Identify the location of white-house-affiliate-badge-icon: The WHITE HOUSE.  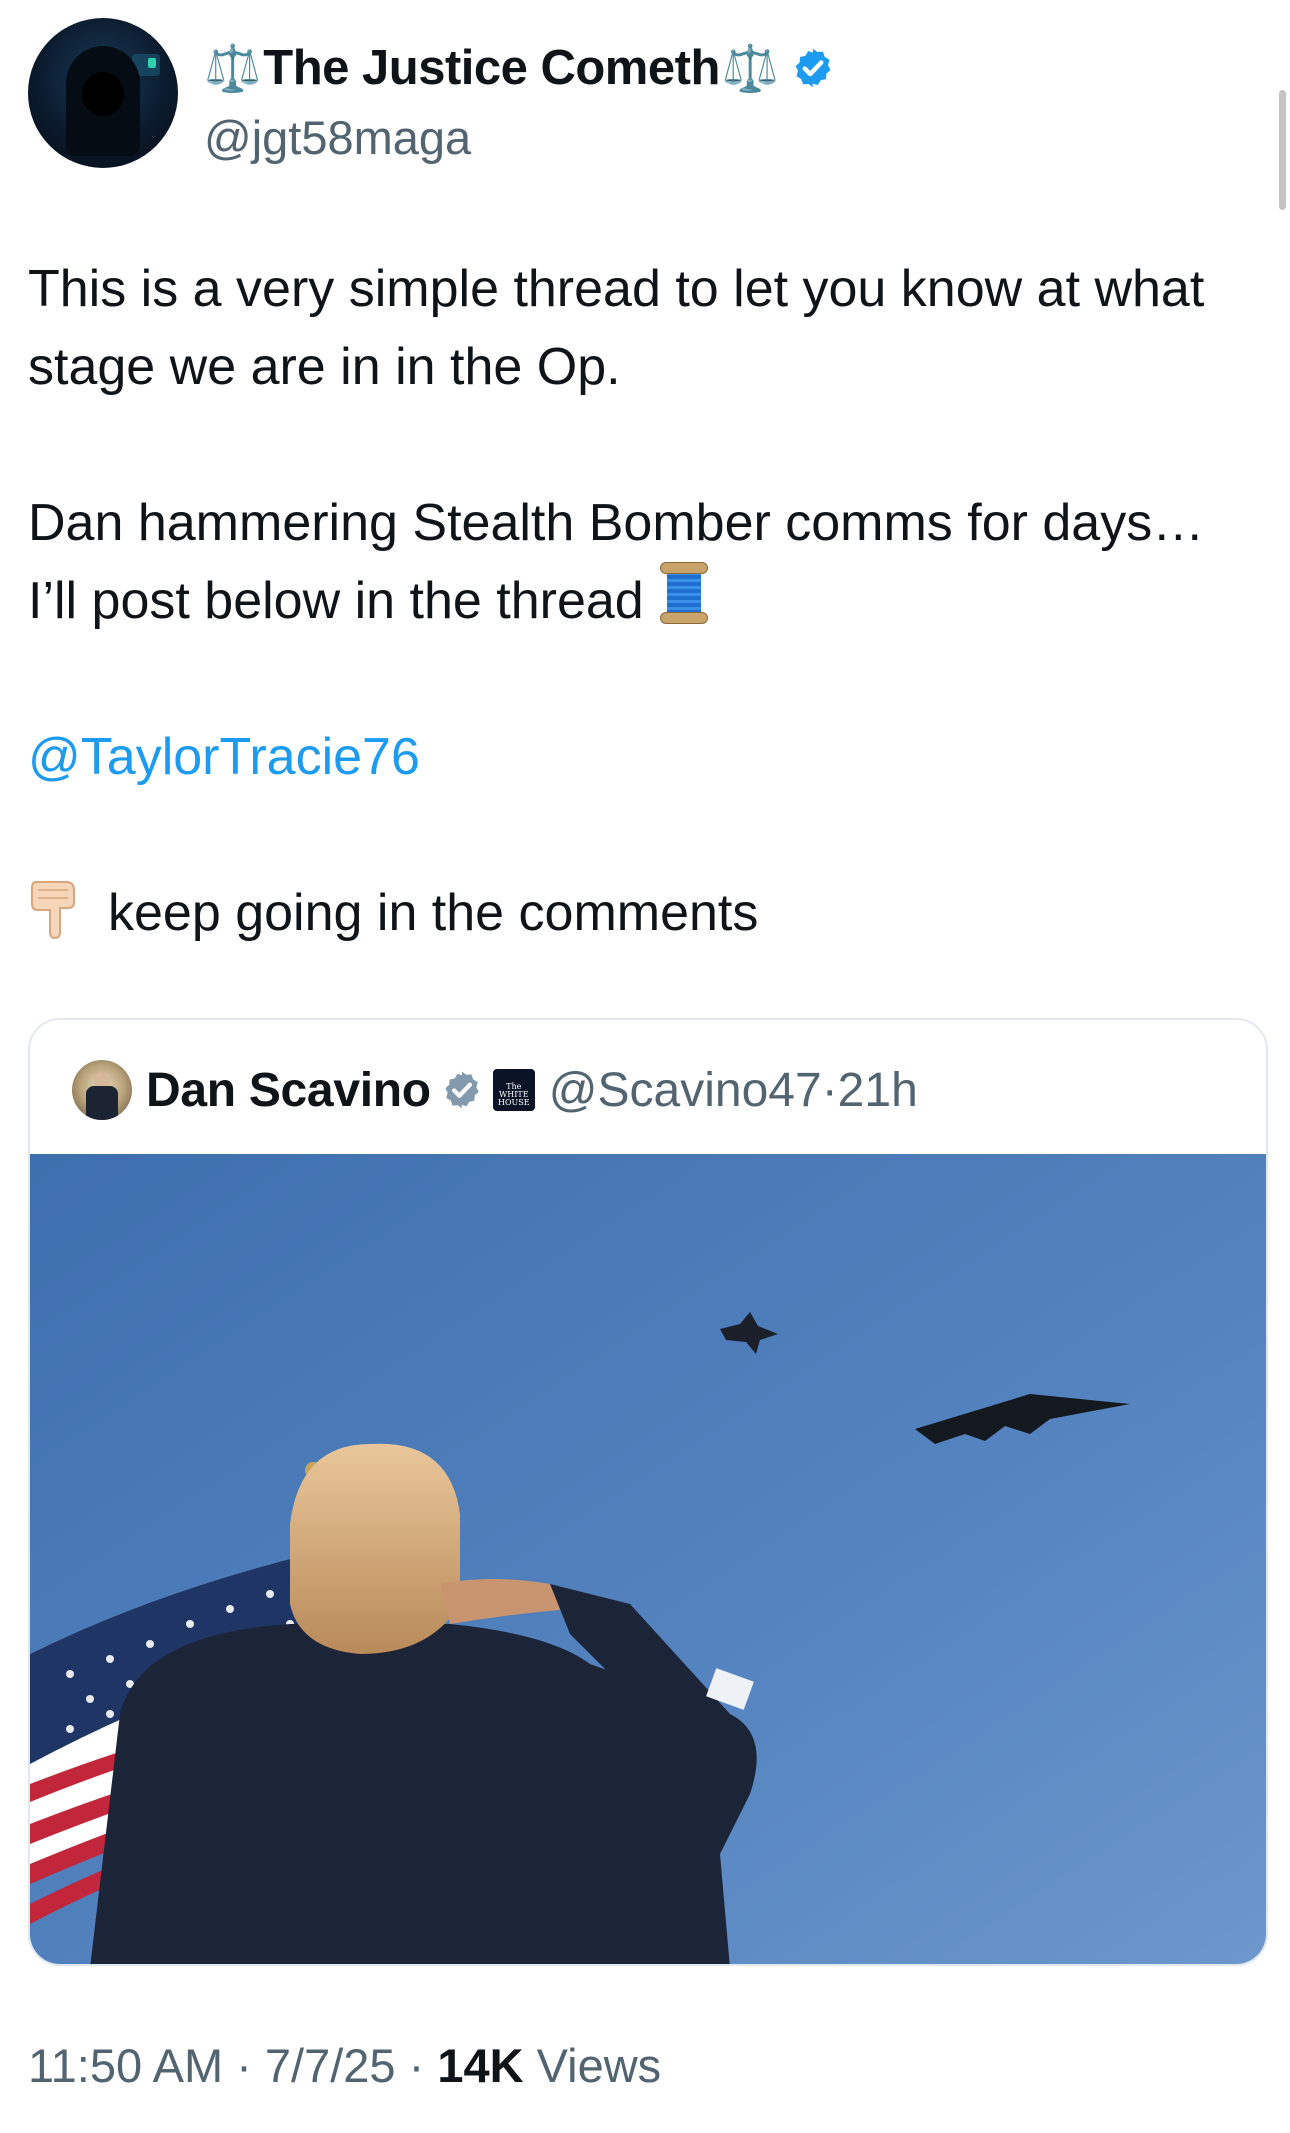
(513, 1090).